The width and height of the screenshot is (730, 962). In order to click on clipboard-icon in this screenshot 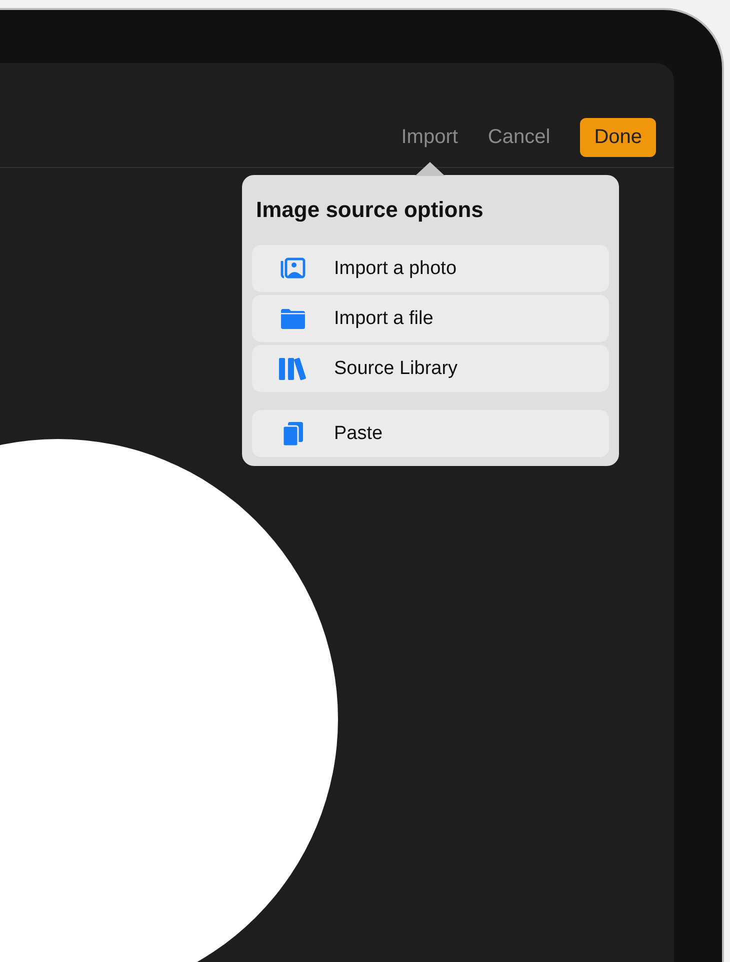, I will do `click(293, 433)`.